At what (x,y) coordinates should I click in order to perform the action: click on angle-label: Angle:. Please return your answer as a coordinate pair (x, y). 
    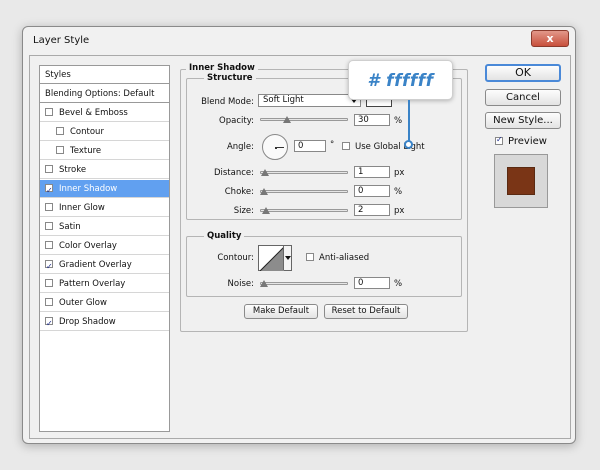
    Looking at the image, I should click on (240, 147).